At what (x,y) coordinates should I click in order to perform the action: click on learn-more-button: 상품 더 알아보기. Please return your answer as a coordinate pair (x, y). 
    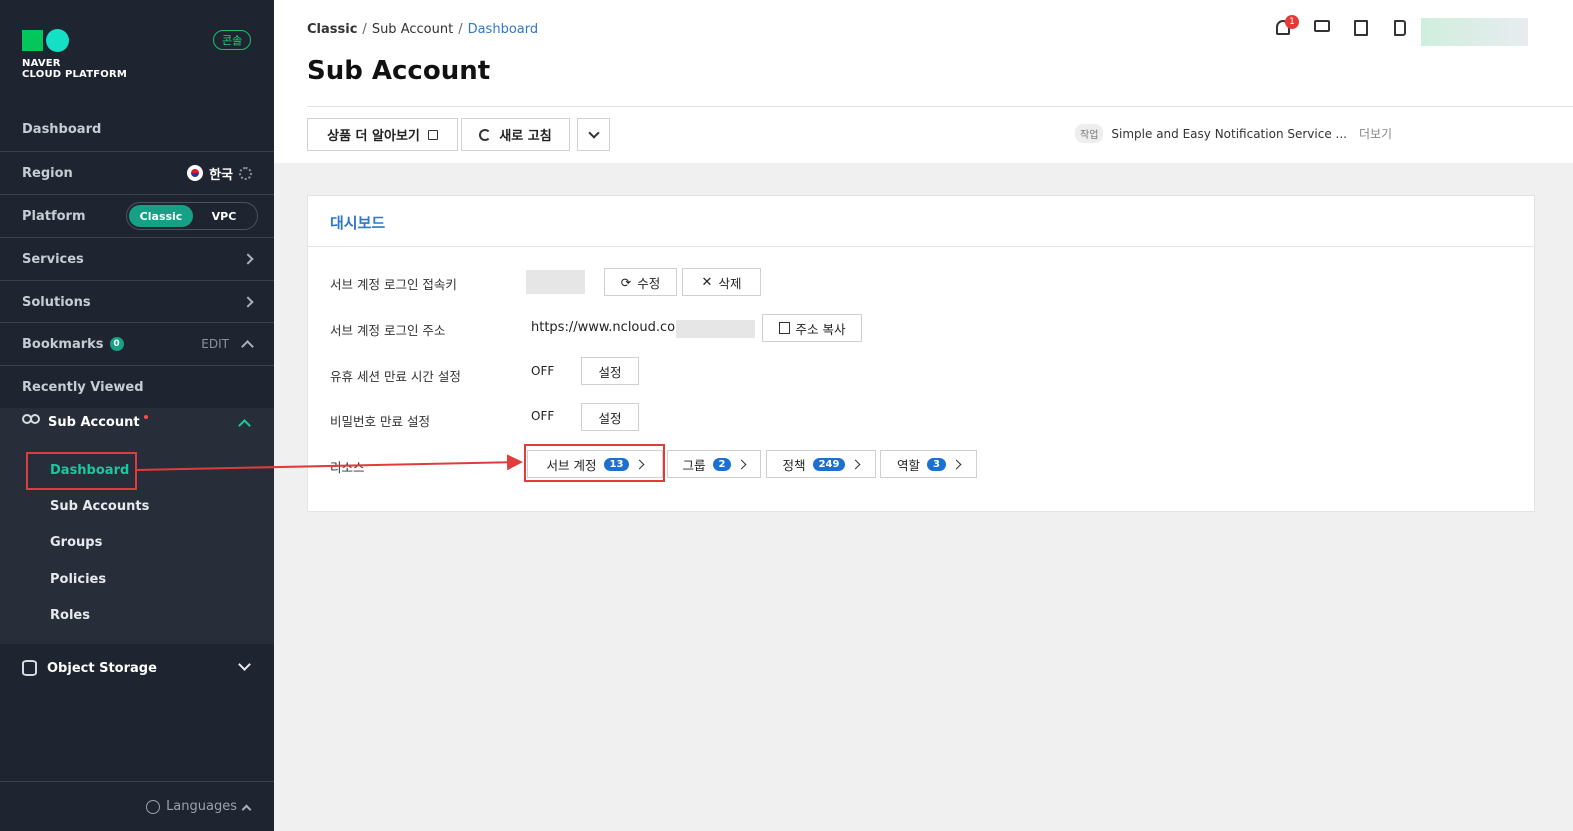
    Looking at the image, I should click on (382, 134).